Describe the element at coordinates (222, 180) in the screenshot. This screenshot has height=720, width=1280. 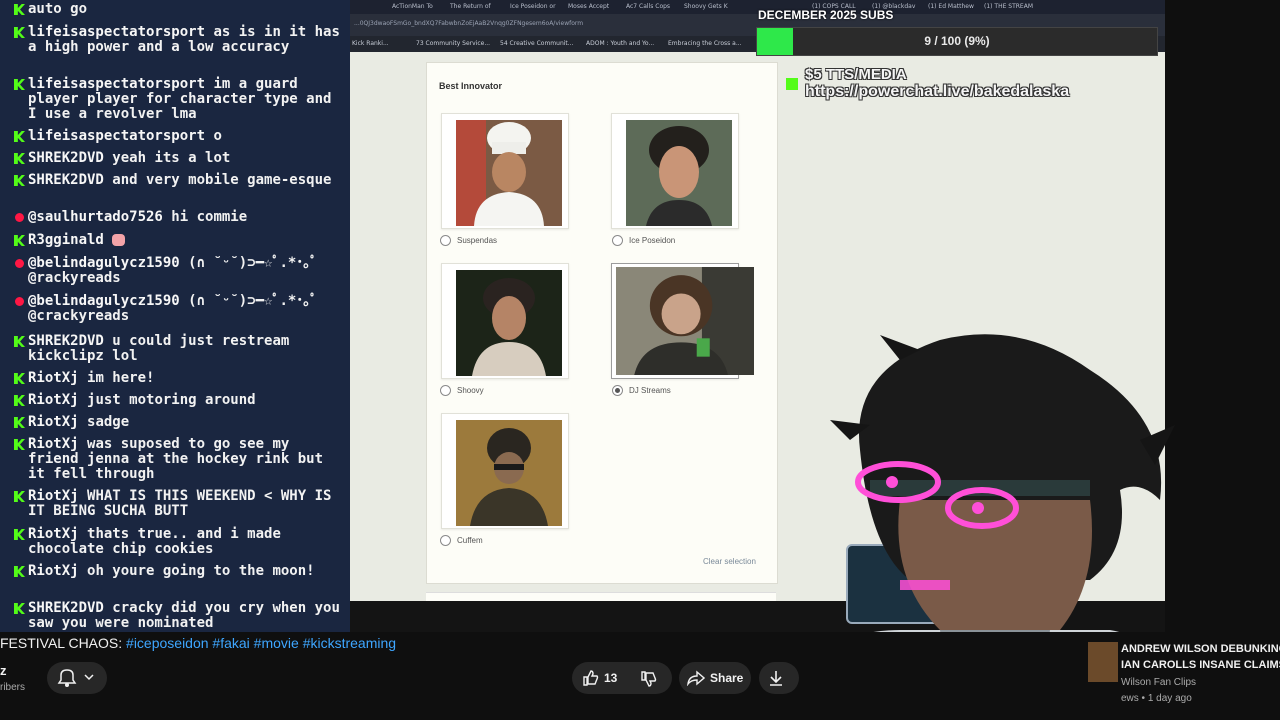
I see `chat-text: and very mobile game-esque` at that location.